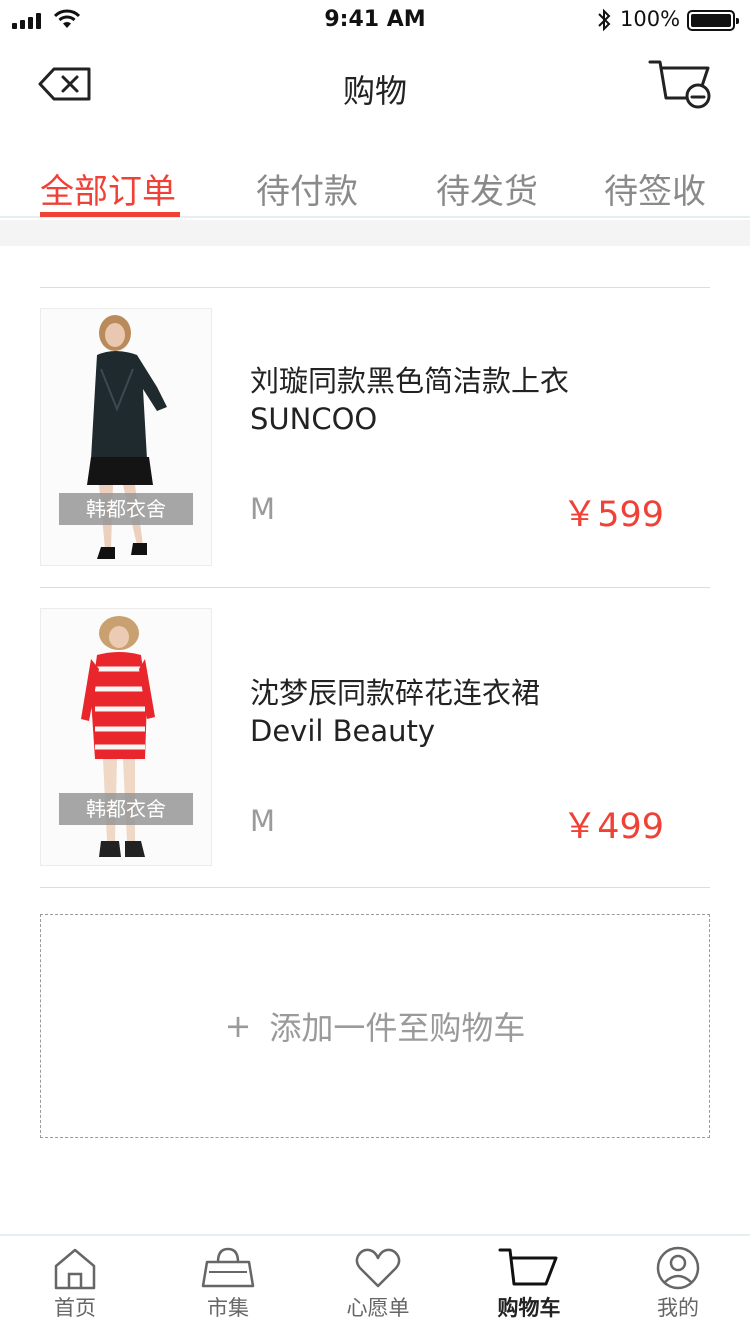 This screenshot has height=1334, width=750. What do you see at coordinates (343, 731) in the screenshot?
I see `product-brand: Devil Beauty` at bounding box center [343, 731].